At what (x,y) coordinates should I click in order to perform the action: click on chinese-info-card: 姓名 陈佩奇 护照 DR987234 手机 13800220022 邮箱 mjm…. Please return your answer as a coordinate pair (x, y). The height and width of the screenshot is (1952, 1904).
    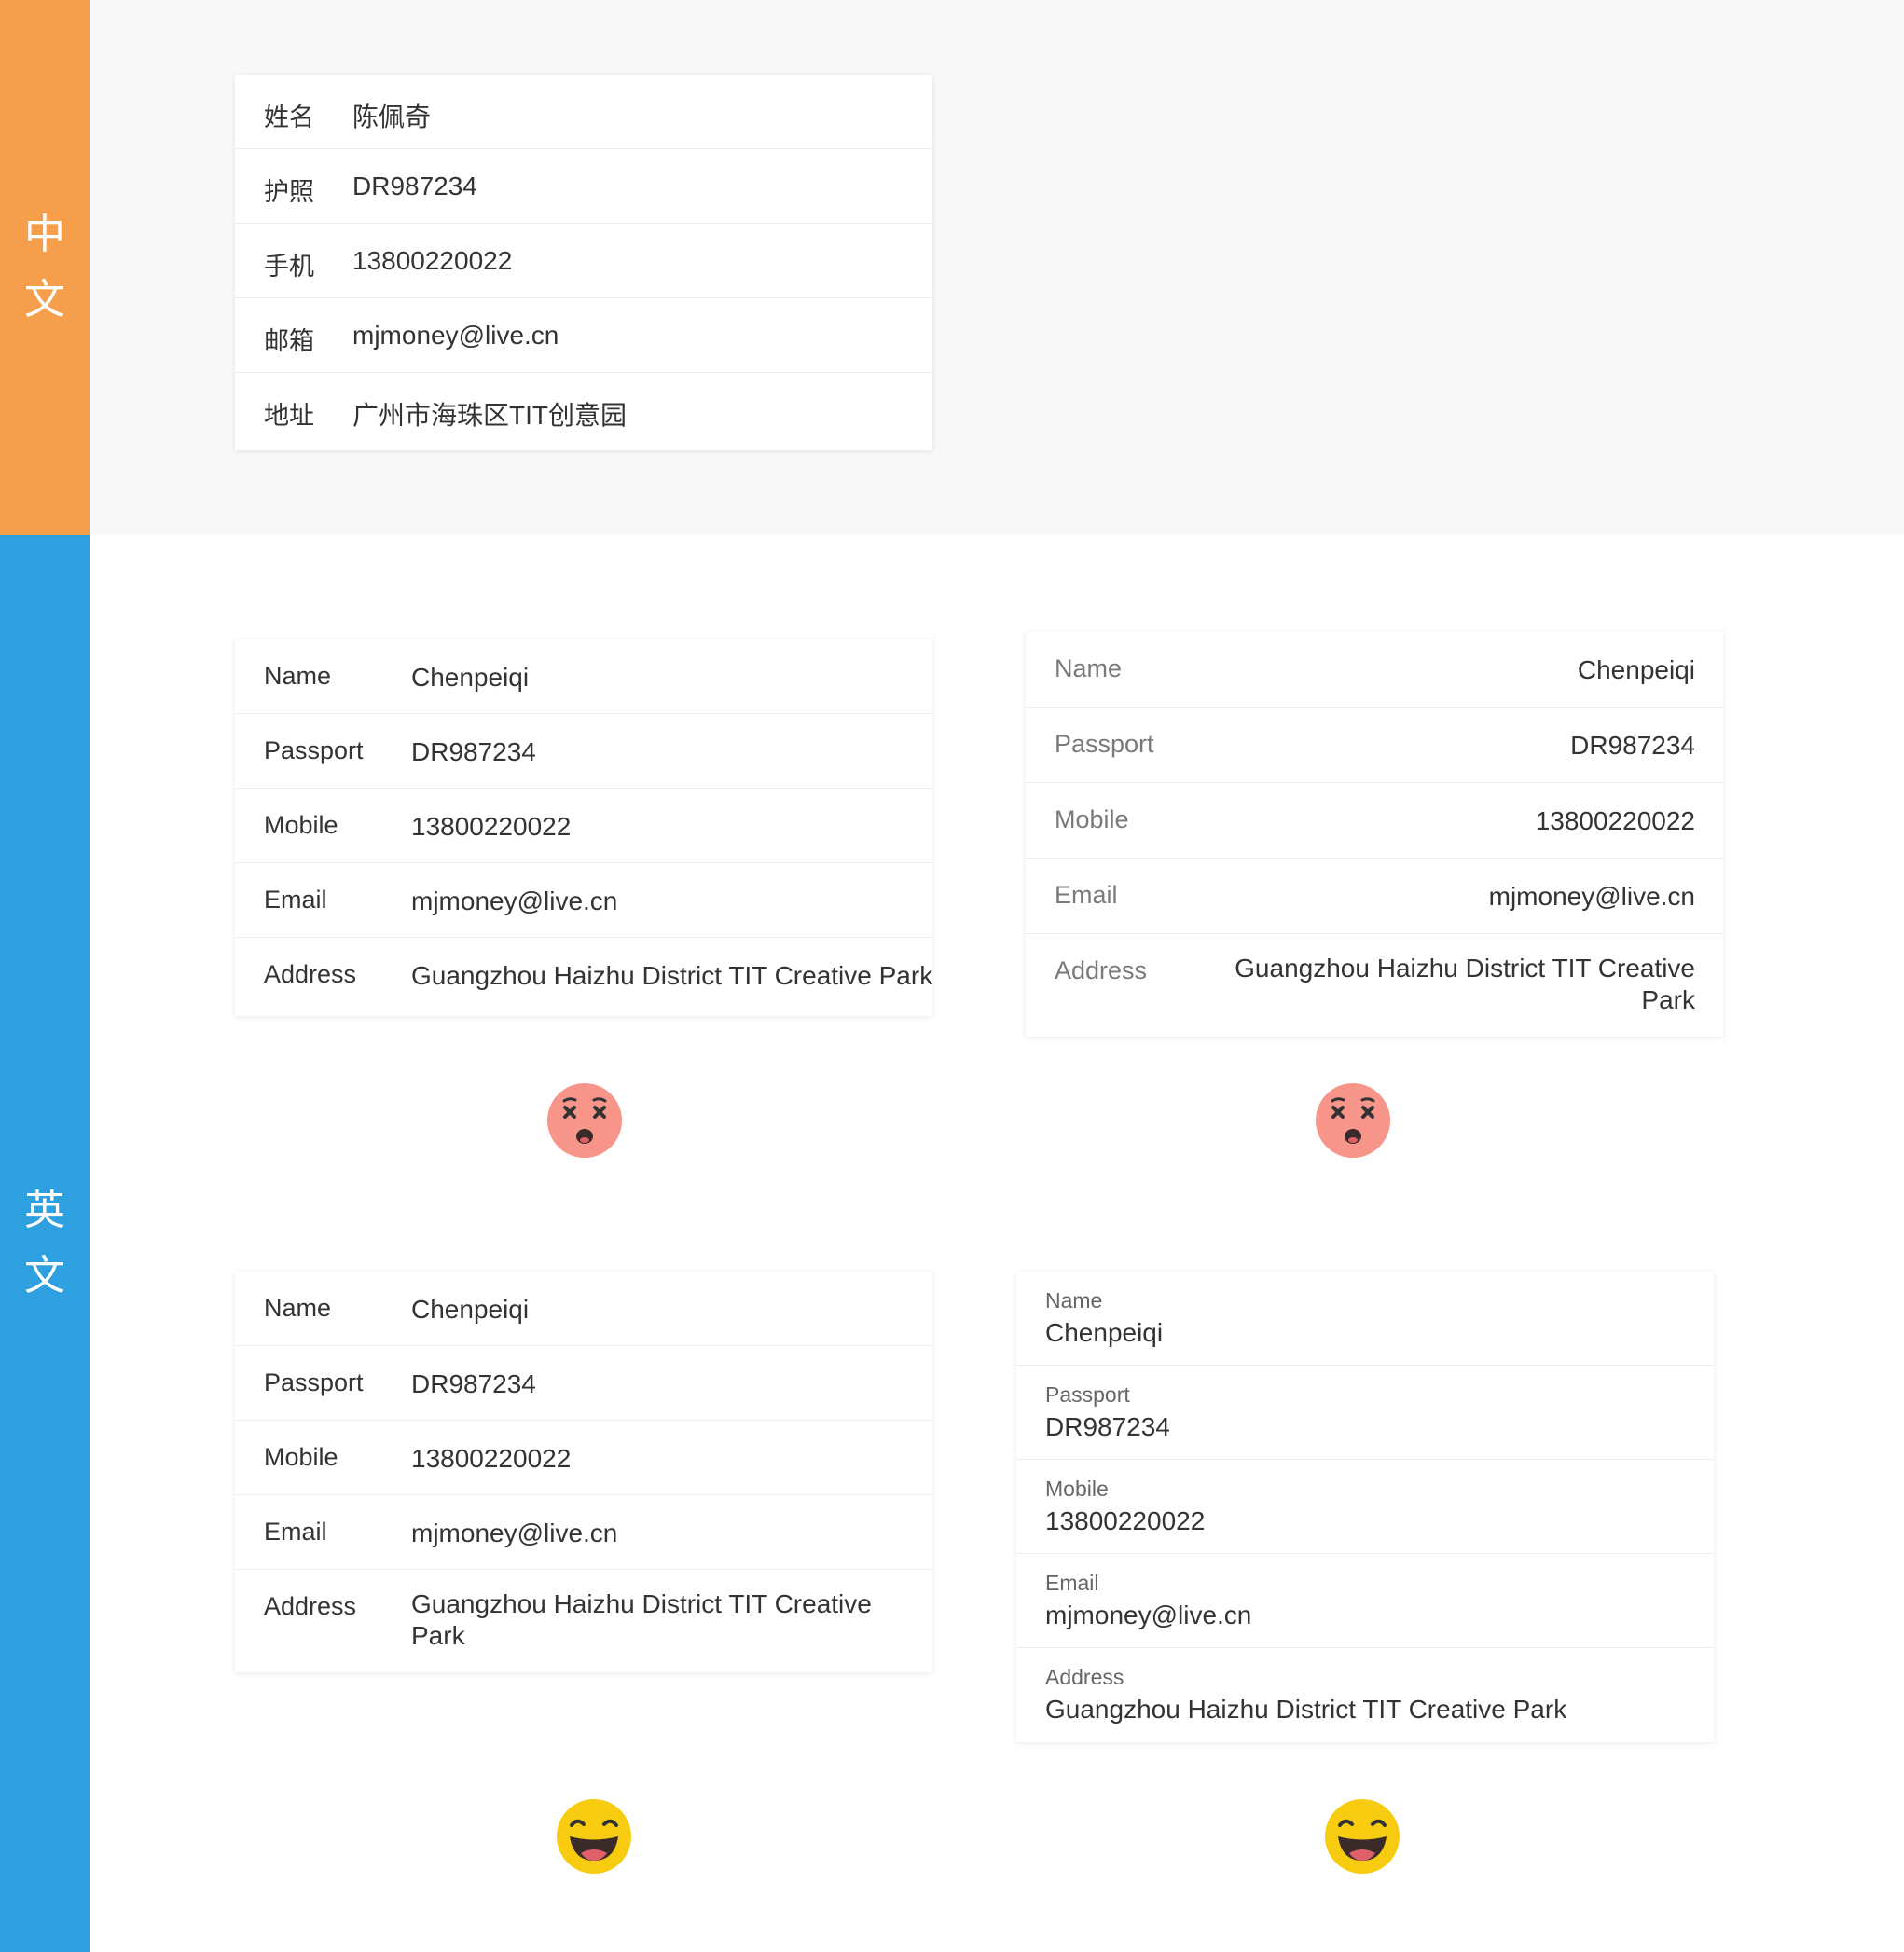
    Looking at the image, I should click on (583, 262).